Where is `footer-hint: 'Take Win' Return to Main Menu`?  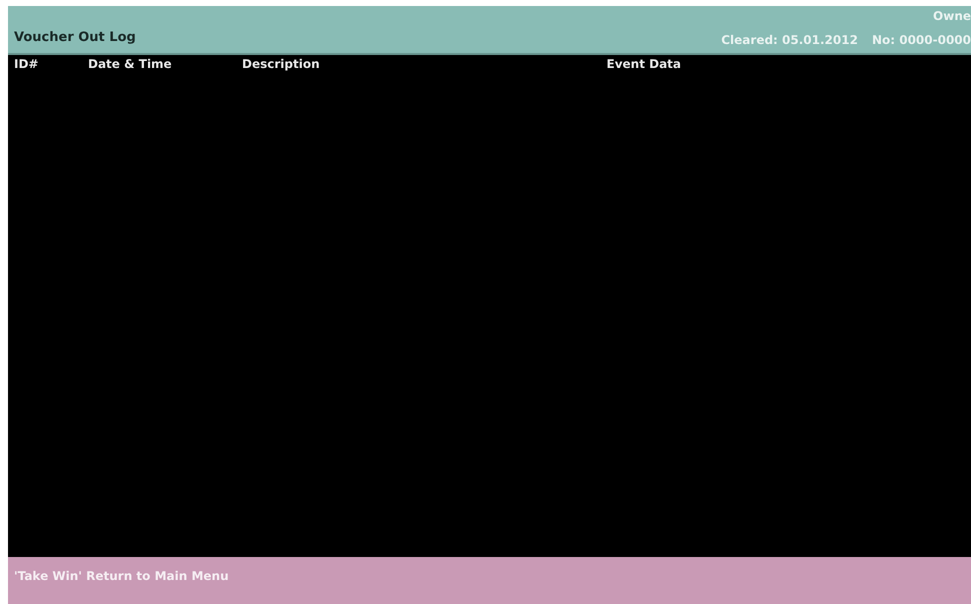
footer-hint: 'Take Win' Return to Main Menu is located at coordinates (121, 576).